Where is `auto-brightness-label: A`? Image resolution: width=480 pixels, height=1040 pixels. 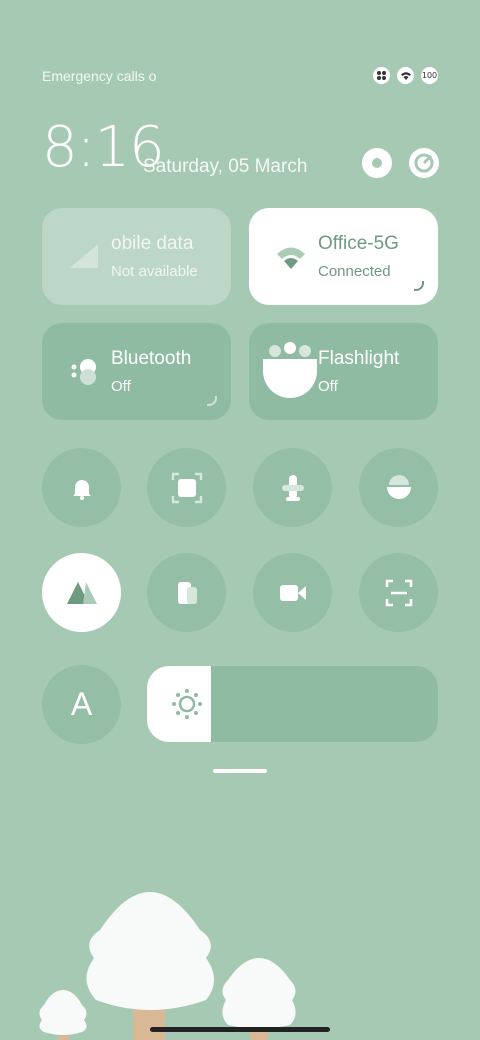
auto-brightness-label: A is located at coordinates (81, 704).